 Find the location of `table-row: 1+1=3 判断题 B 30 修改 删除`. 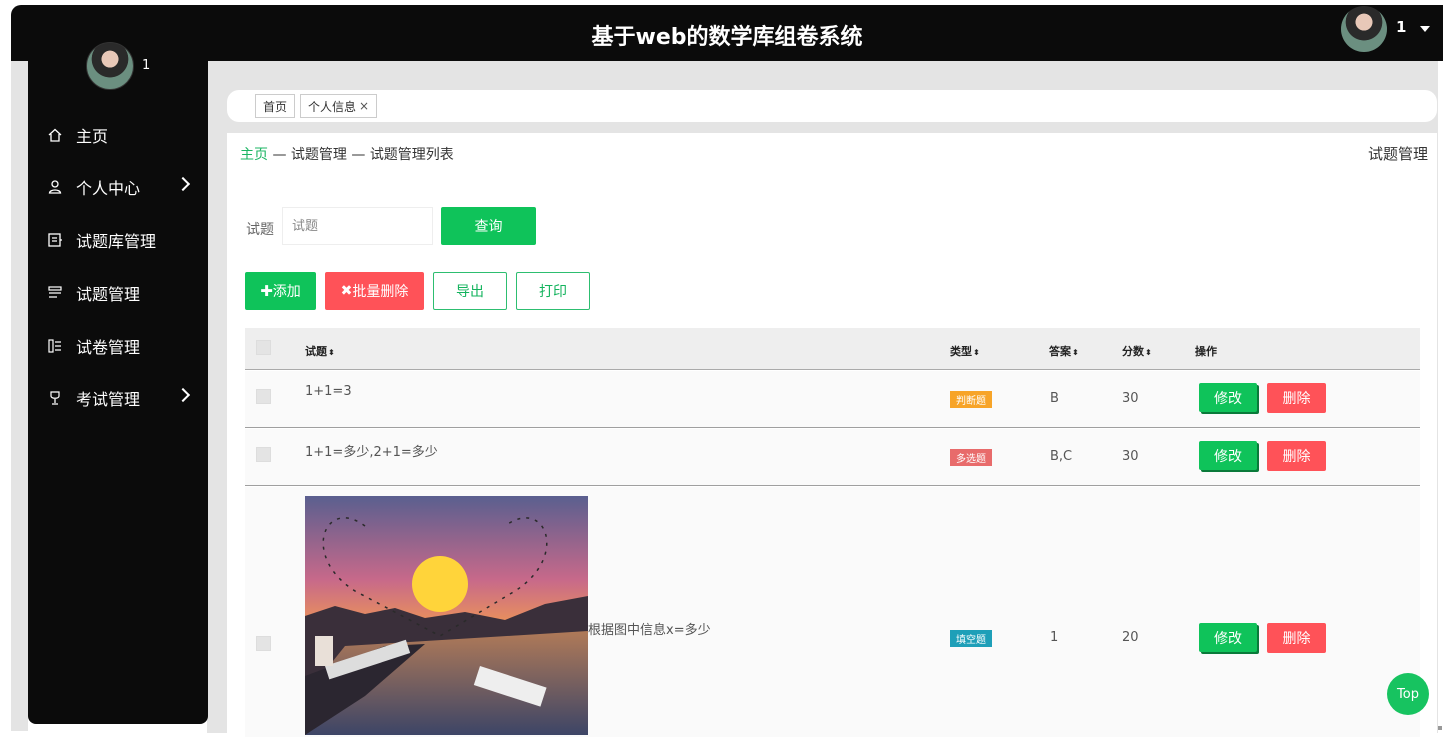

table-row: 1+1=3 判断题 B 30 修改 删除 is located at coordinates (832, 399).